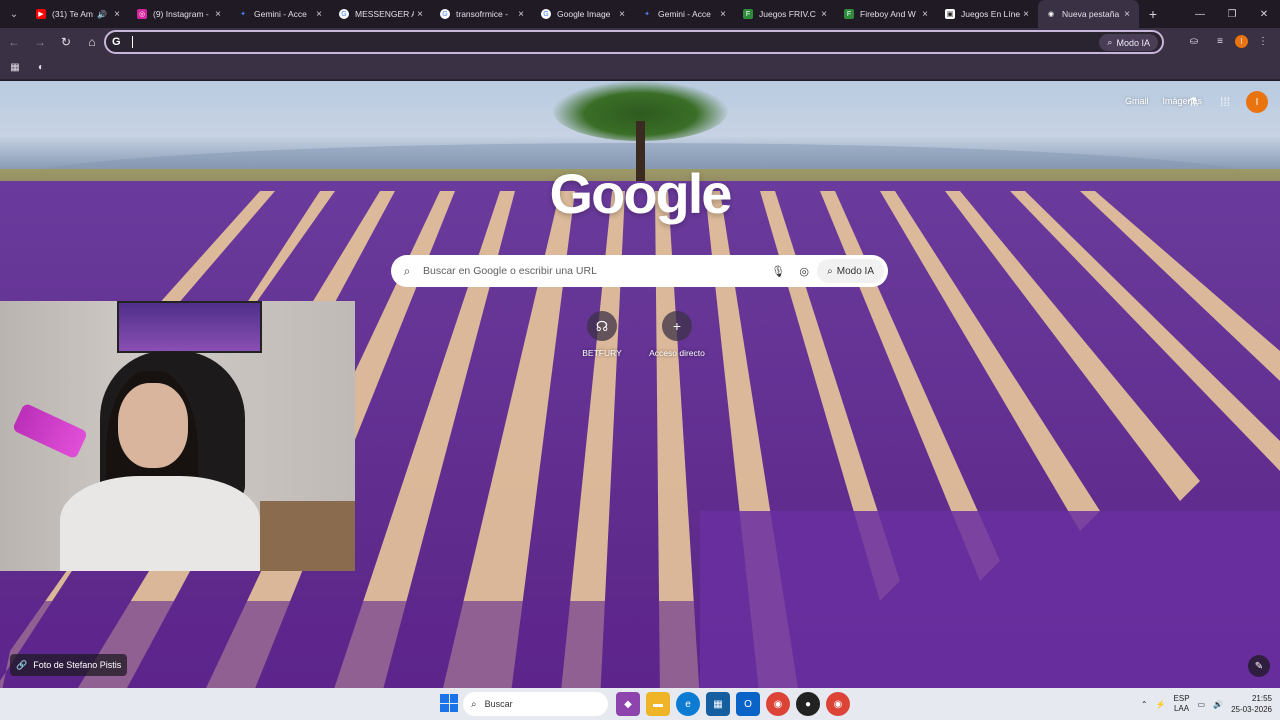 This screenshot has height=720, width=1280. What do you see at coordinates (1202, 704) in the screenshot?
I see `wifi-icon: ▭` at bounding box center [1202, 704].